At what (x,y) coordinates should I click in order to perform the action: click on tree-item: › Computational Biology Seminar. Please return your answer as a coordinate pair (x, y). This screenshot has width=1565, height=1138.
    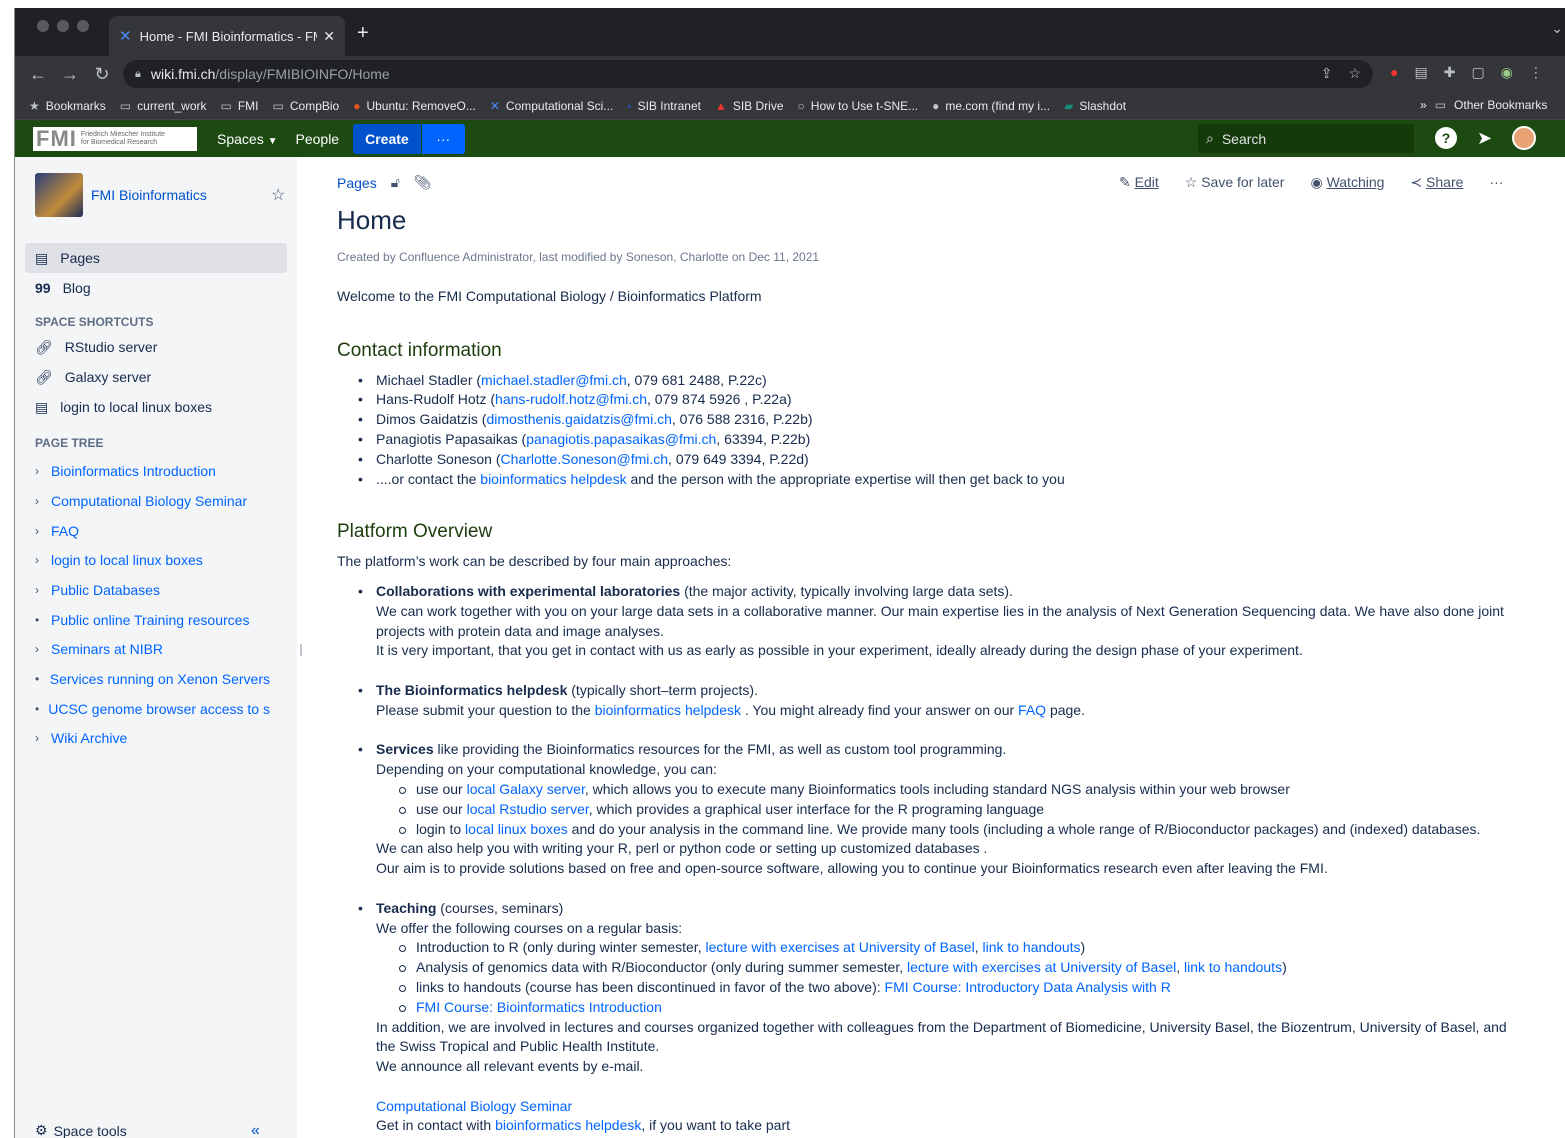
    Looking at the image, I should click on (152, 501).